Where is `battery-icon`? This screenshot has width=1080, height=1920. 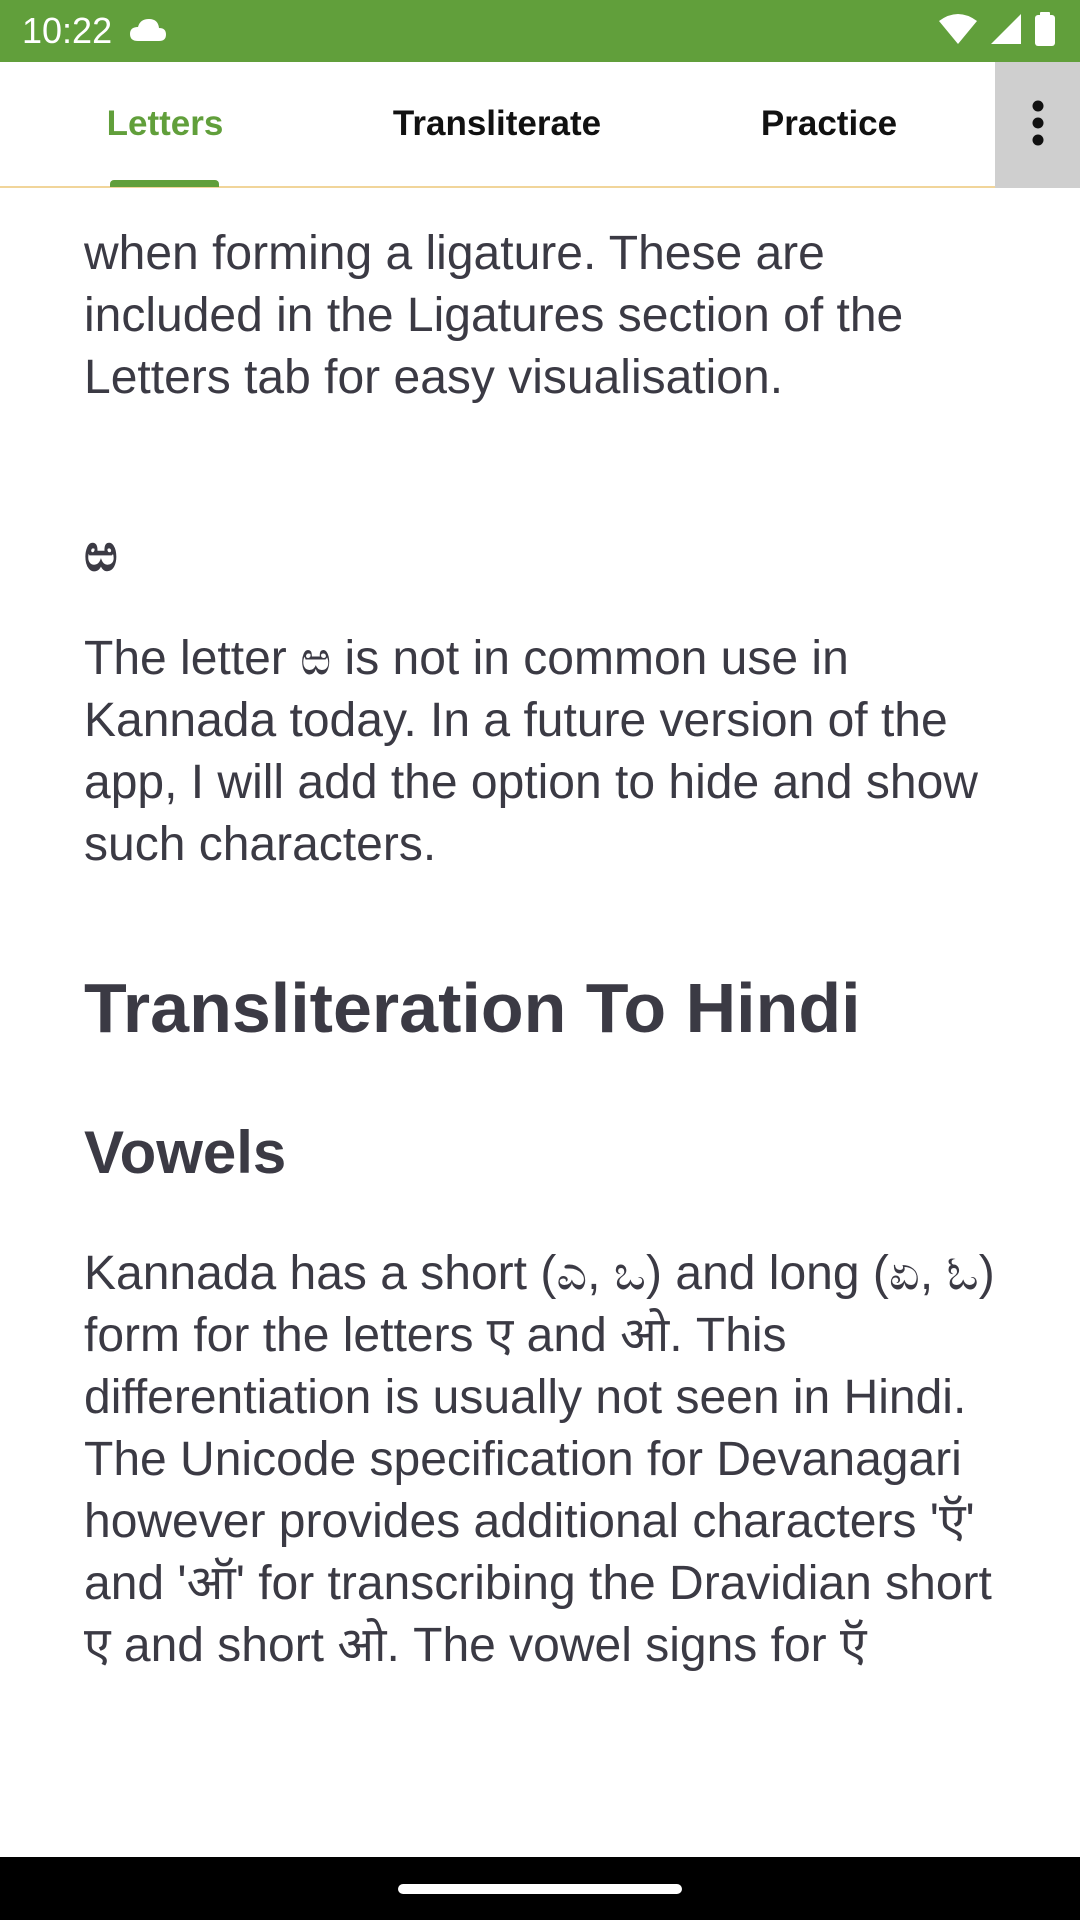 battery-icon is located at coordinates (1045, 31).